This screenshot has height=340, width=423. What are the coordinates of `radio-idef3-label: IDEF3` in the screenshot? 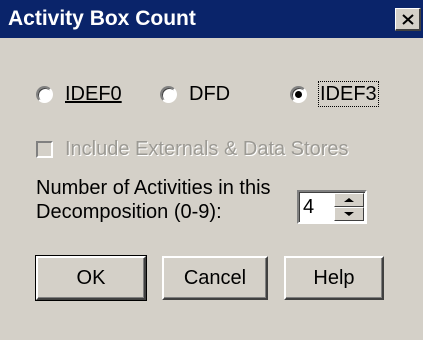 It's located at (348, 94).